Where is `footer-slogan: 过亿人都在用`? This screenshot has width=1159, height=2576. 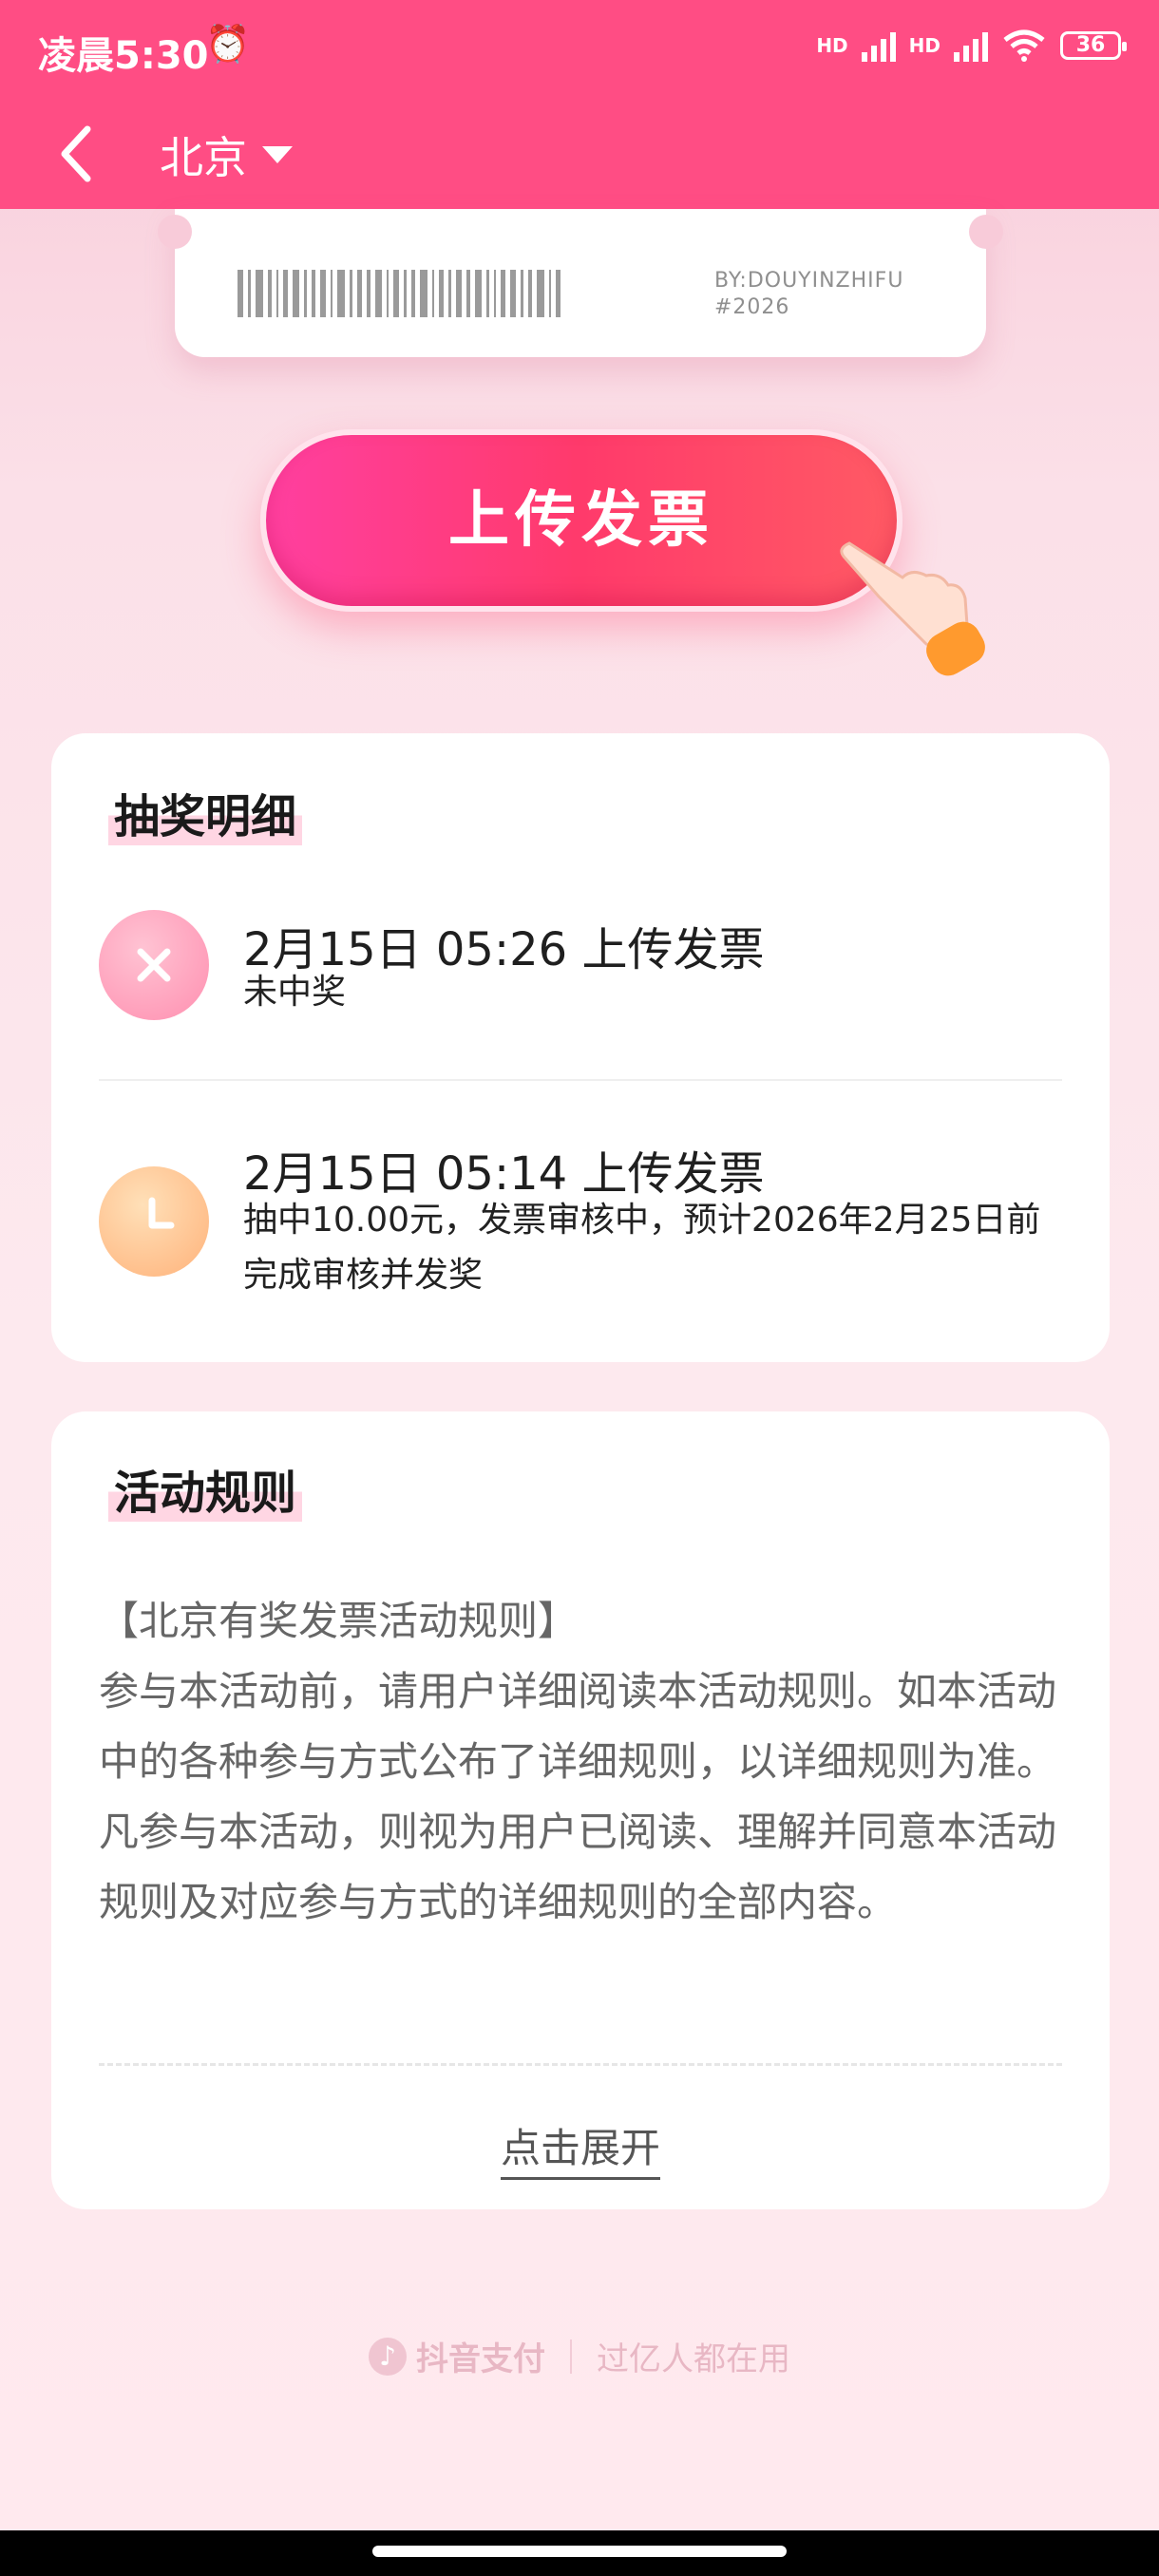
footer-slogan: 过亿人都在用 is located at coordinates (693, 2359).